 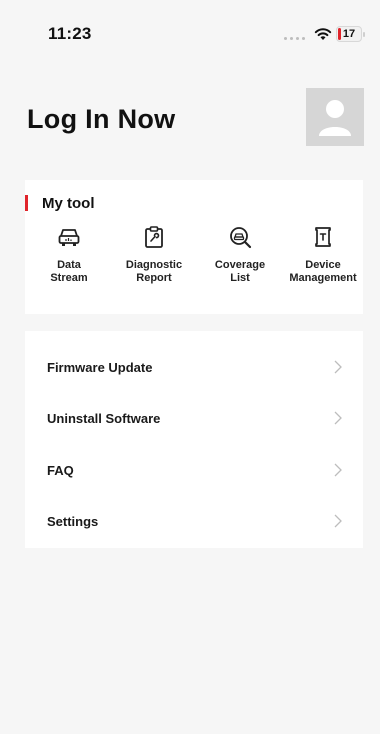 I want to click on tool-label-line2: List, so click(x=240, y=278).